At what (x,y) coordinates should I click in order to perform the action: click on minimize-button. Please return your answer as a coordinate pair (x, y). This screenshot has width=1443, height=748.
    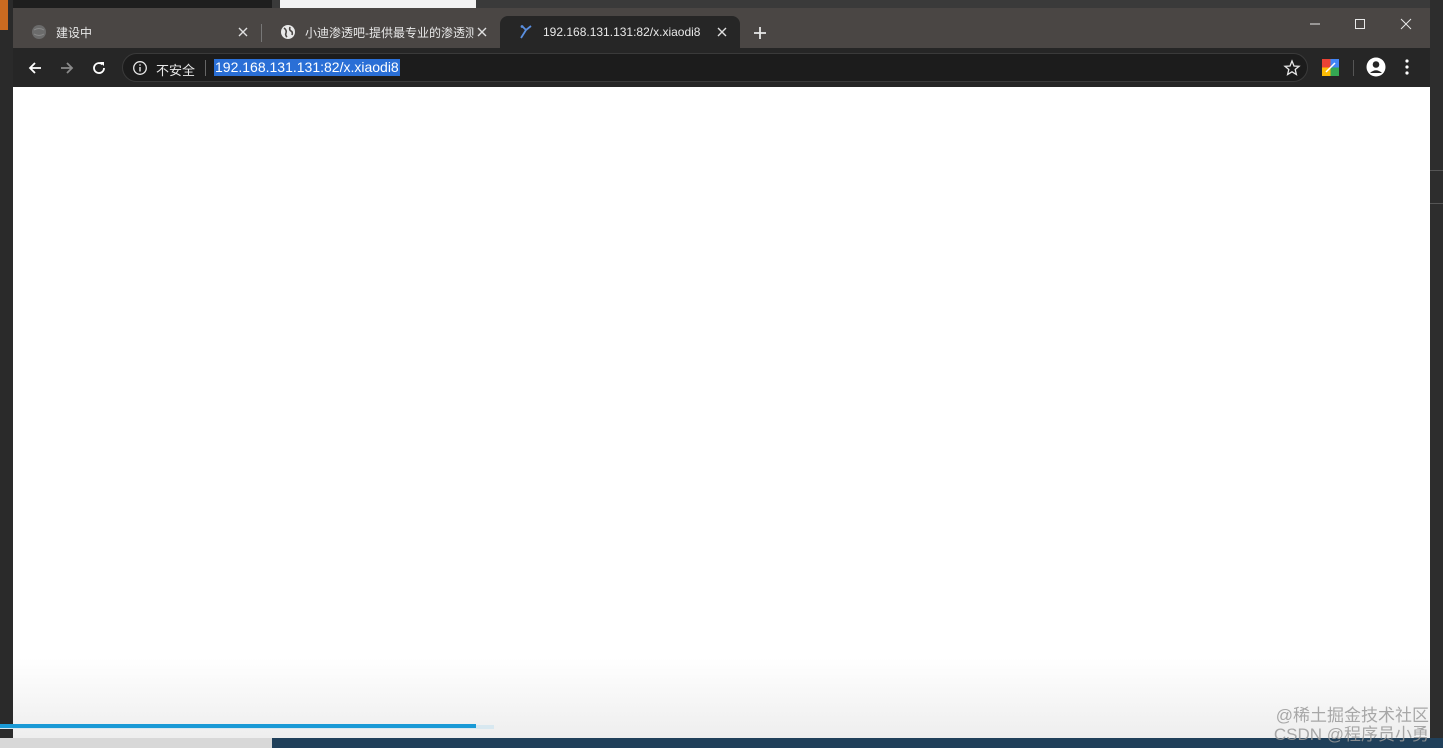
    Looking at the image, I should click on (1315, 24).